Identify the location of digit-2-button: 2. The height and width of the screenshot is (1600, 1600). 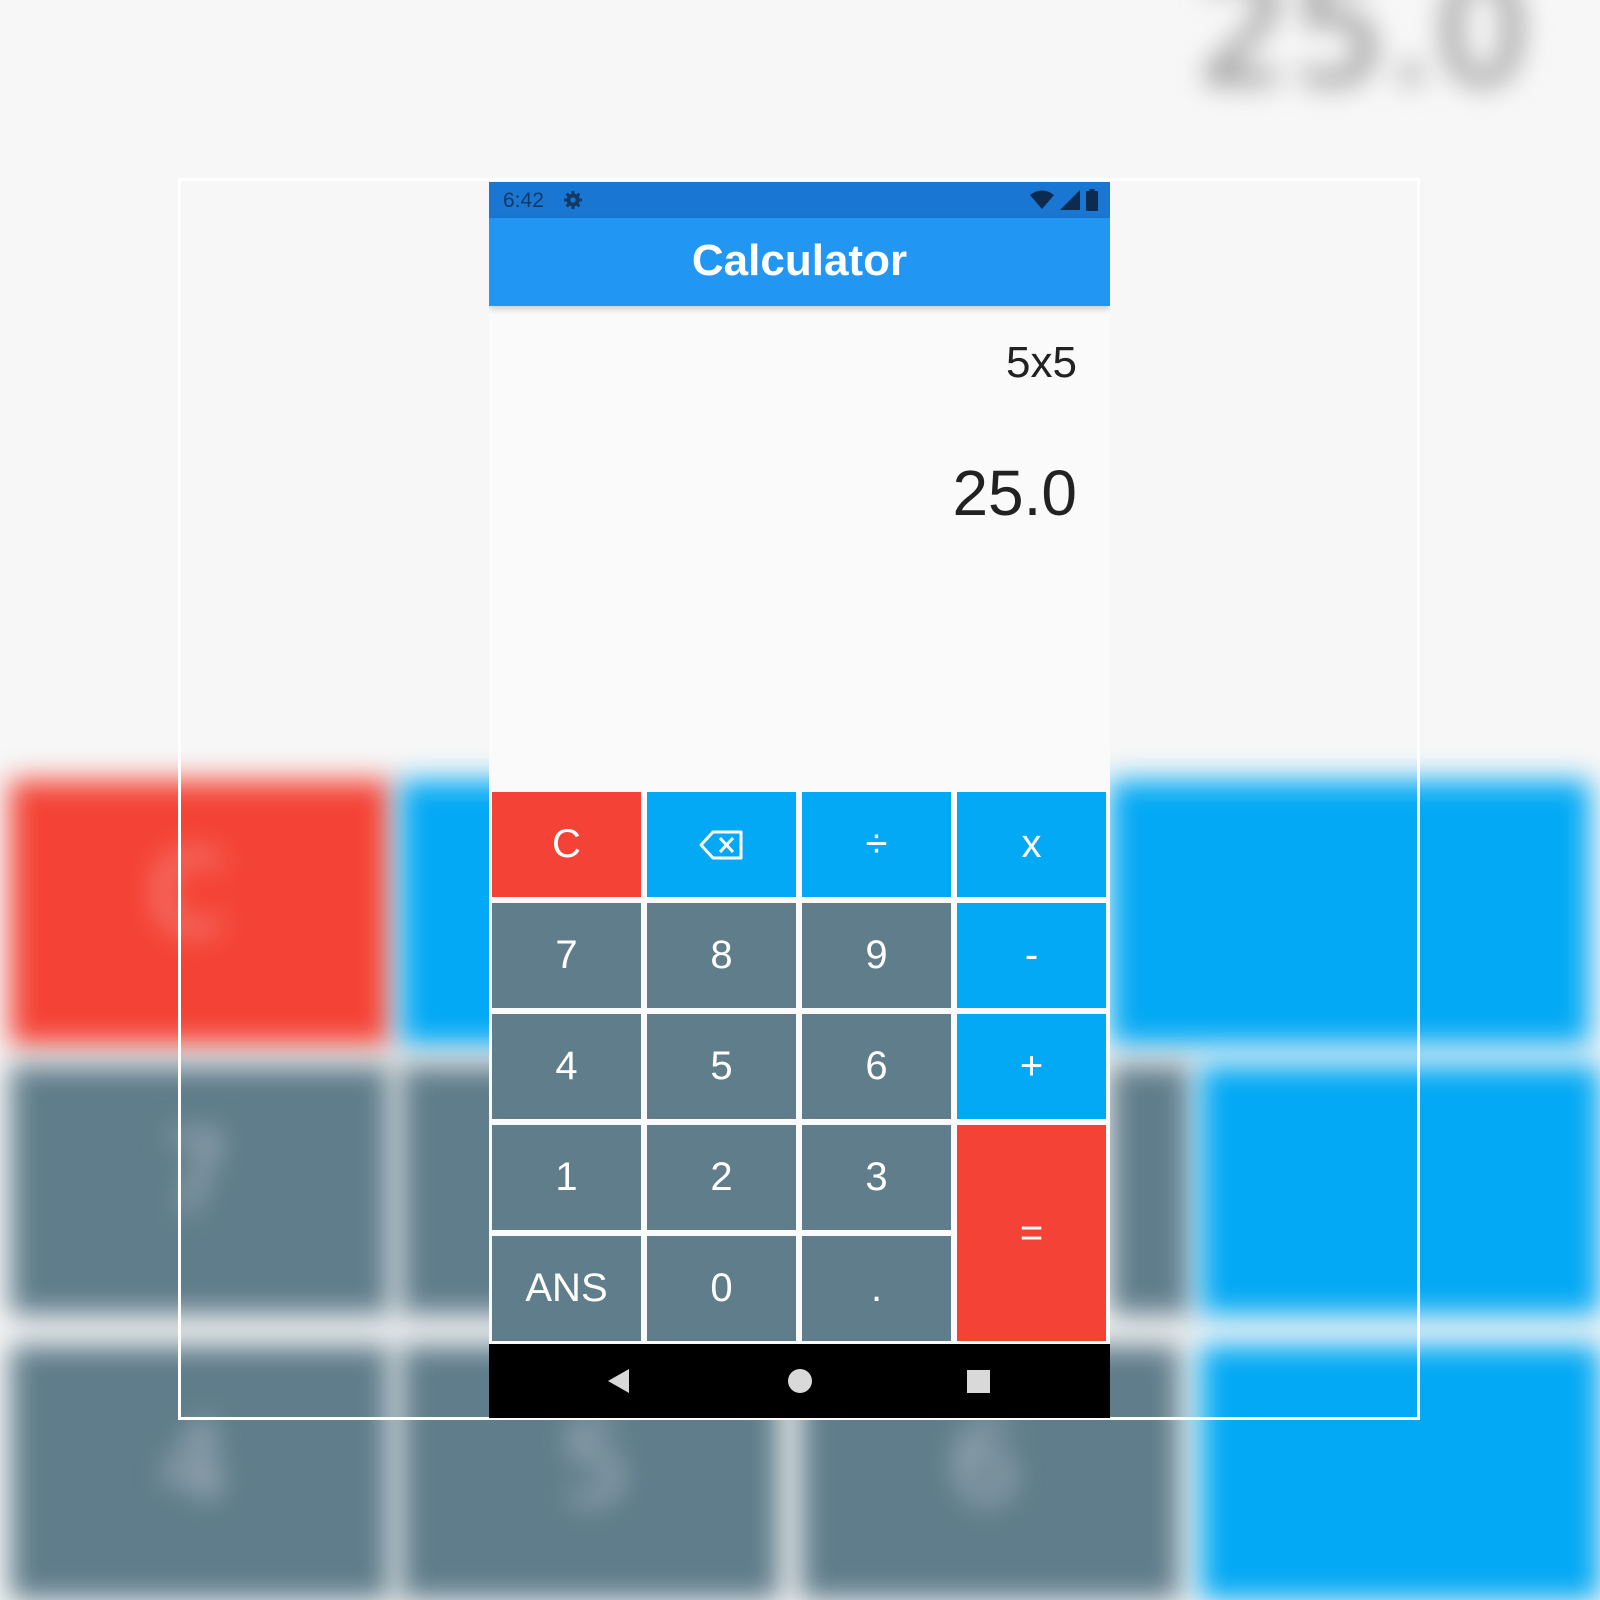
(721, 1177).